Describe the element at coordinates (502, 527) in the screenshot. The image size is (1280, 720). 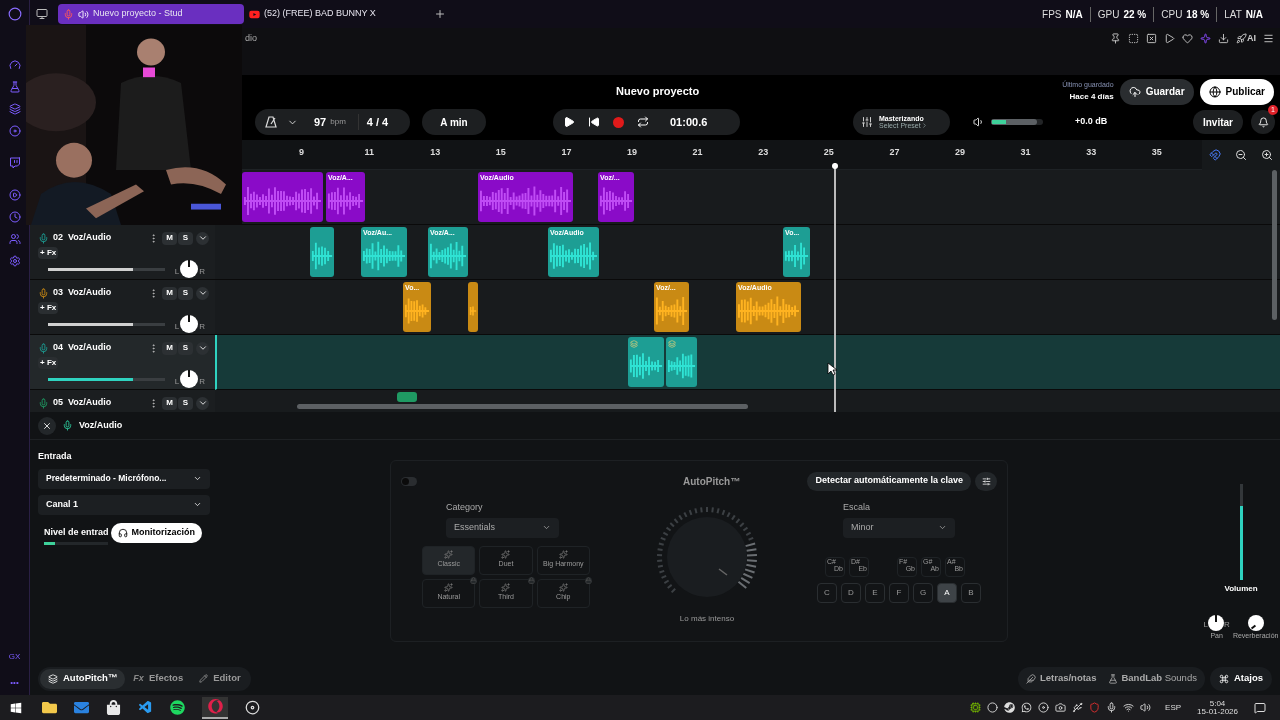
I see `category-dropdown: Essentials` at that location.